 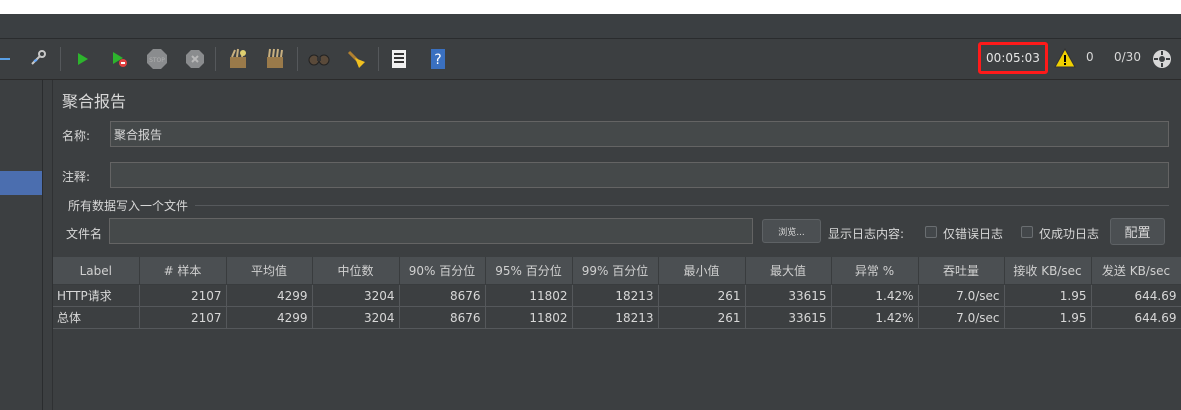 I want to click on stop-icon: STOP, so click(x=157, y=59).